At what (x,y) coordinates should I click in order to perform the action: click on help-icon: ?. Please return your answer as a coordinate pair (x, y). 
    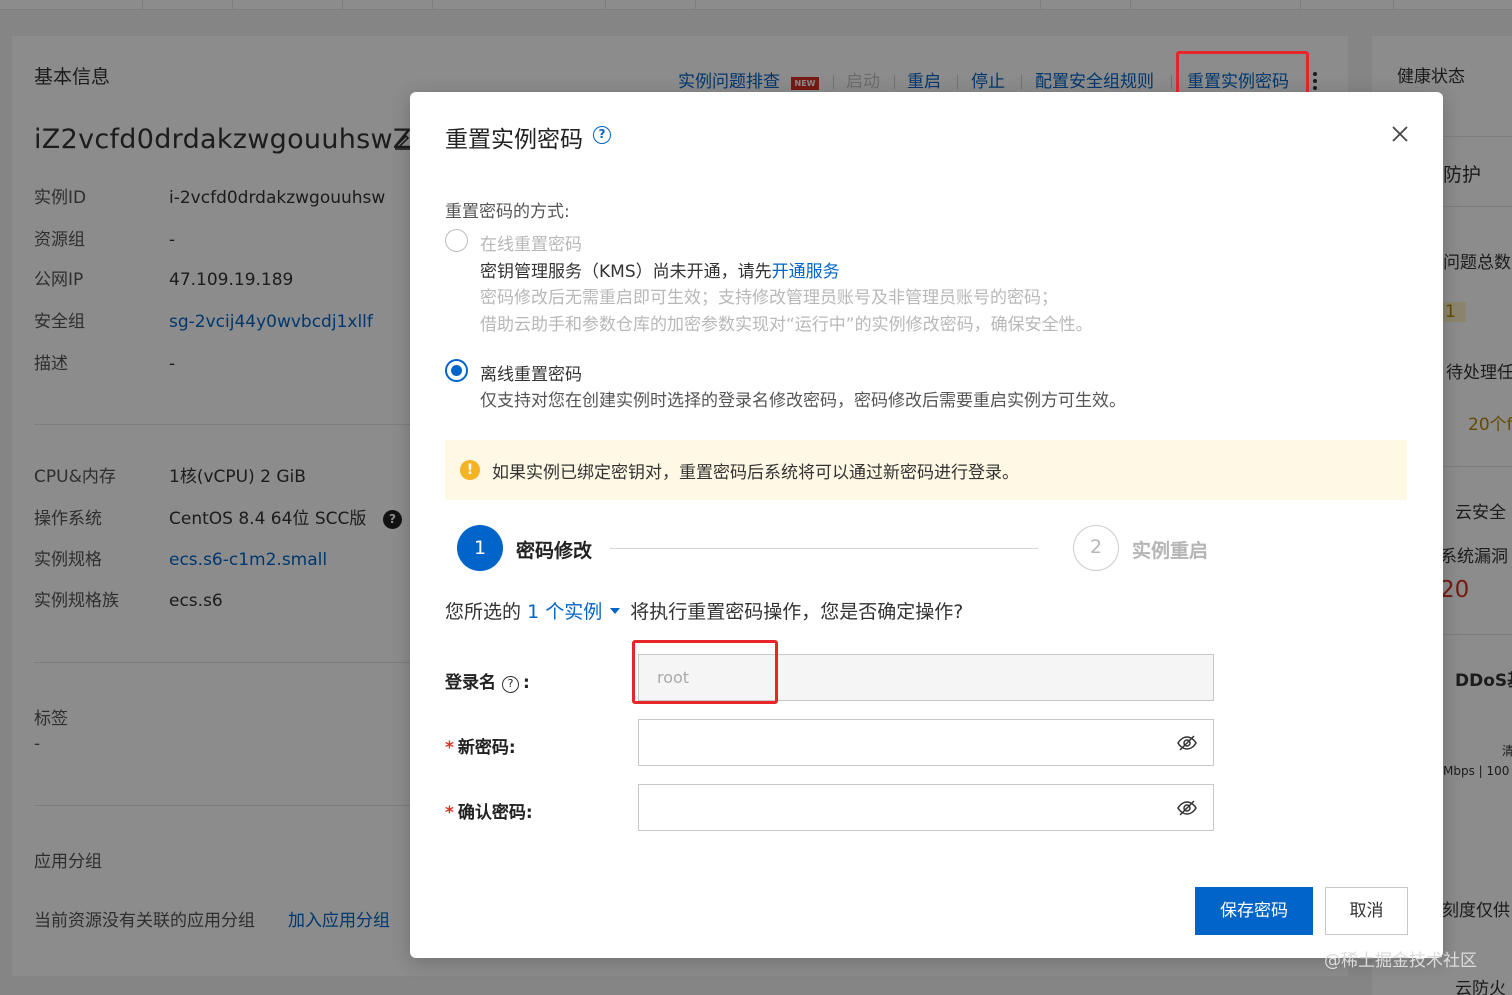
    Looking at the image, I should click on (602, 135).